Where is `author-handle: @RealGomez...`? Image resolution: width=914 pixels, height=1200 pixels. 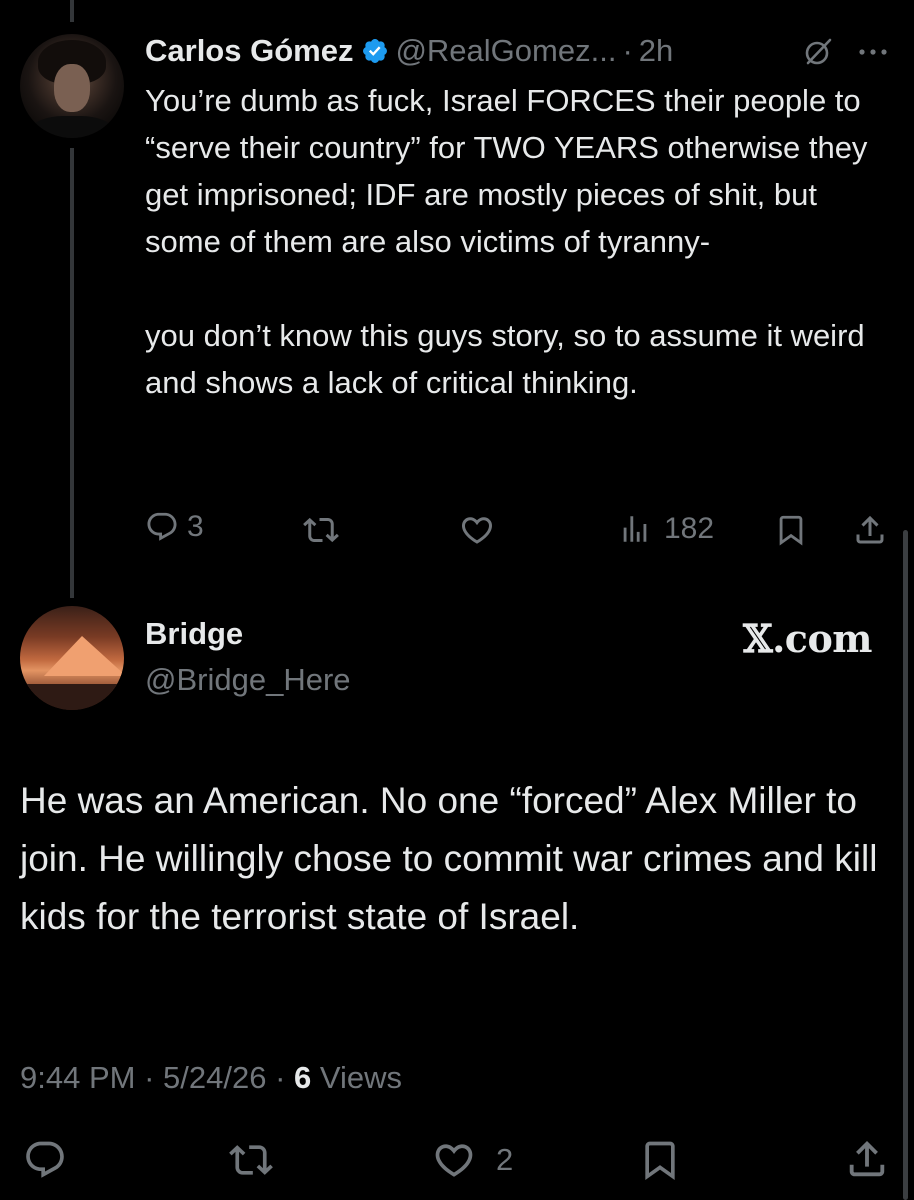 author-handle: @RealGomez... is located at coordinates (505, 51).